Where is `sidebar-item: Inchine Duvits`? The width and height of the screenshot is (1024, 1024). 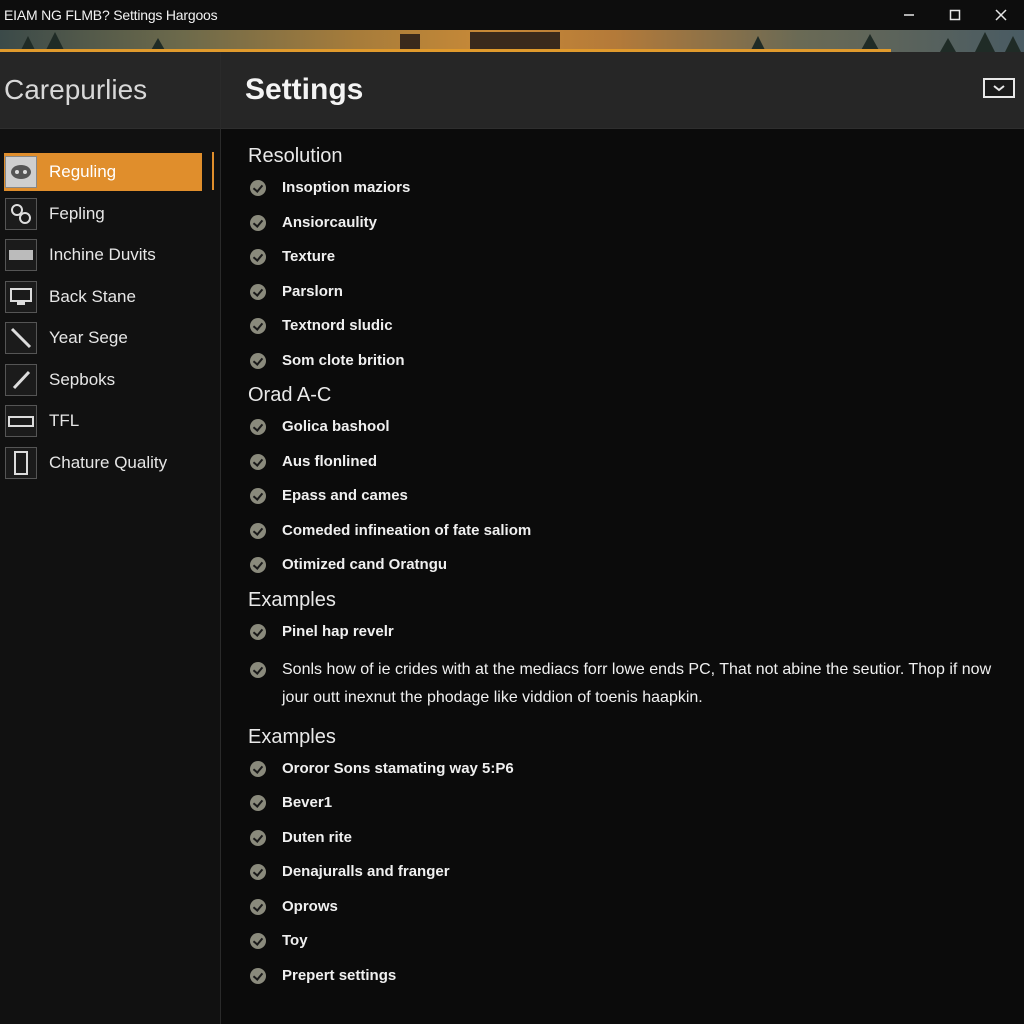 sidebar-item: Inchine Duvits is located at coordinates (103, 255).